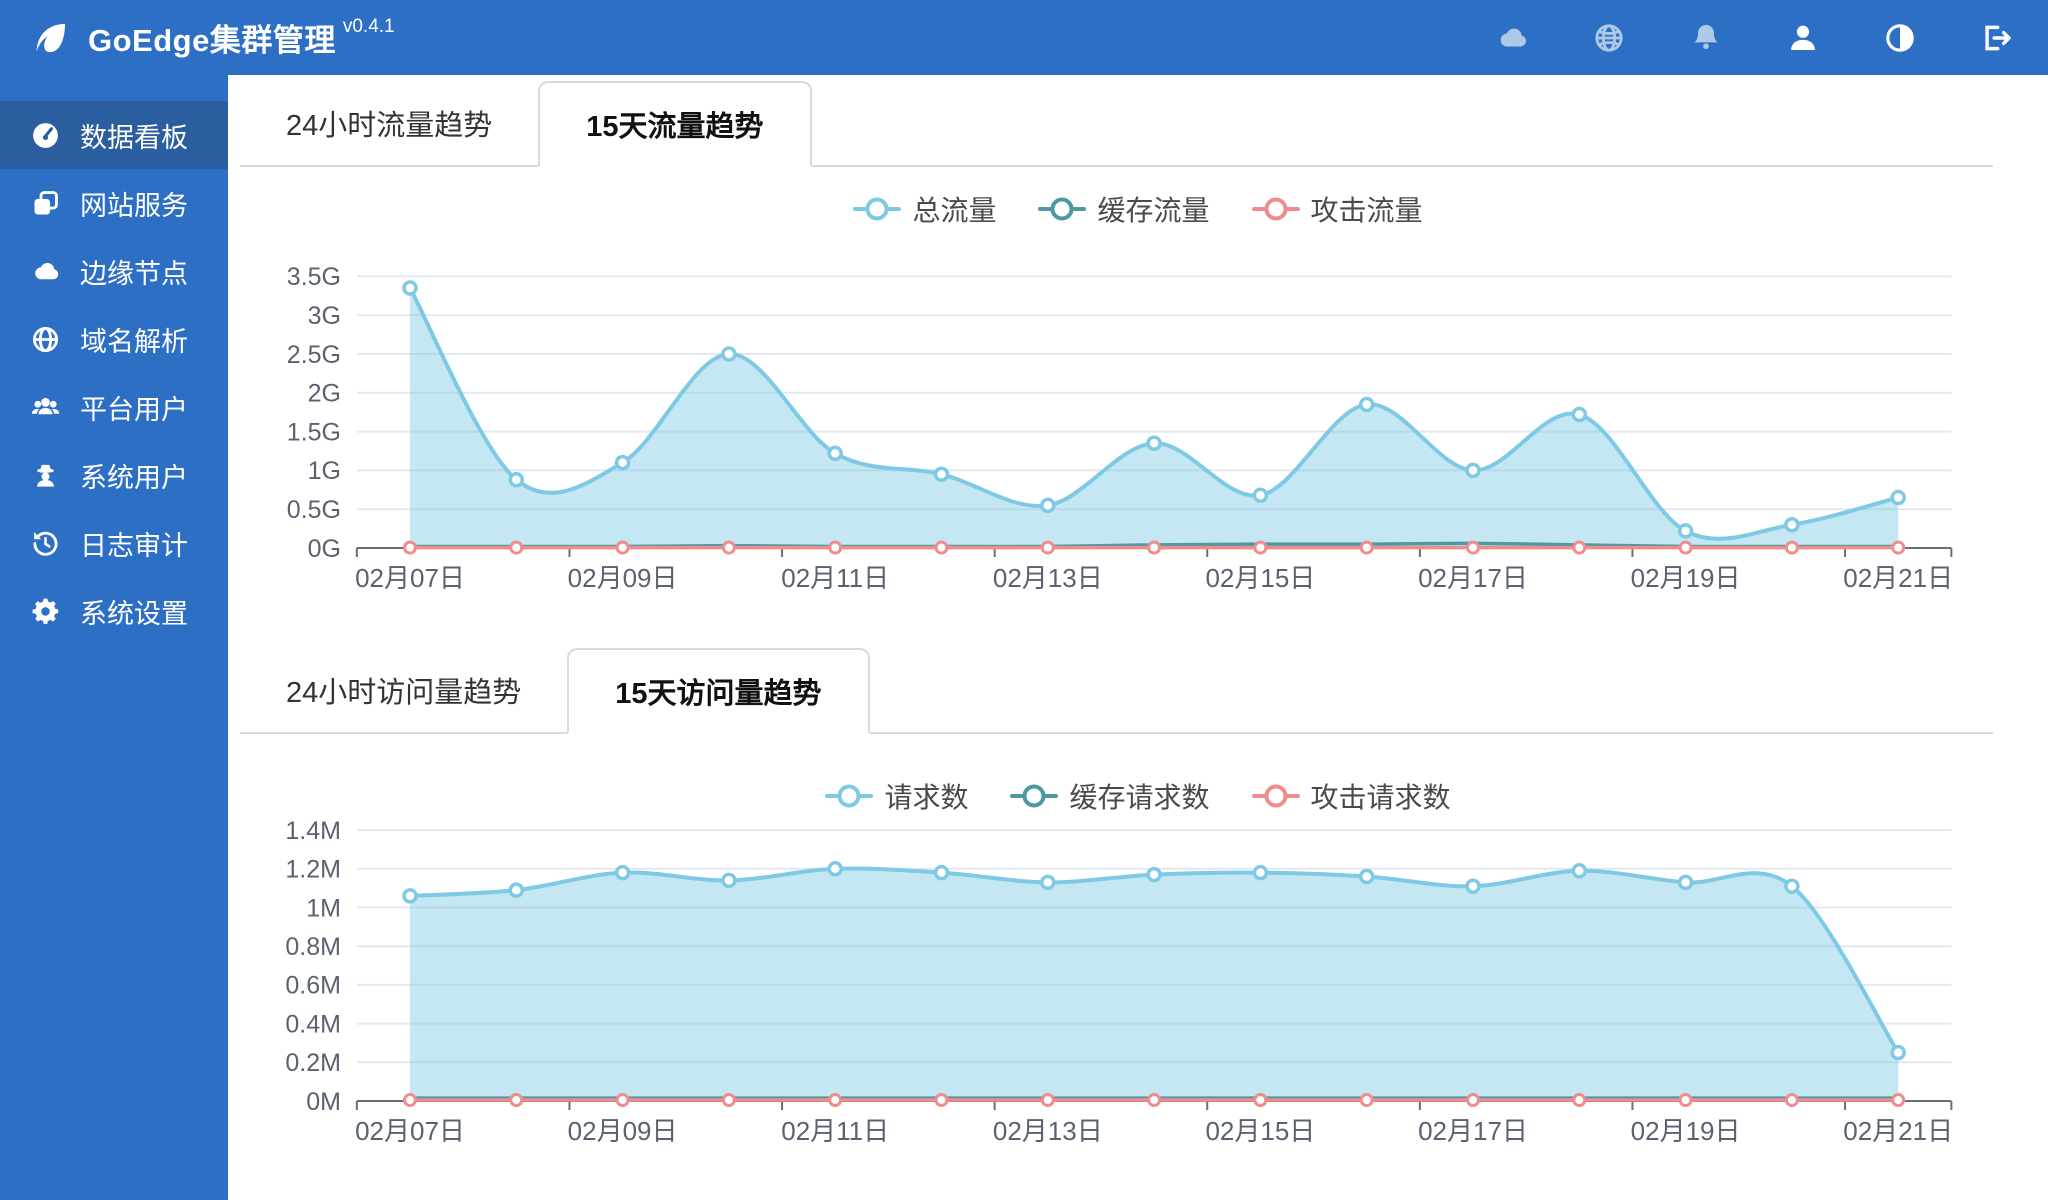 The image size is (2048, 1200). I want to click on sidebar-item-label: 系统设置, so click(134, 613).